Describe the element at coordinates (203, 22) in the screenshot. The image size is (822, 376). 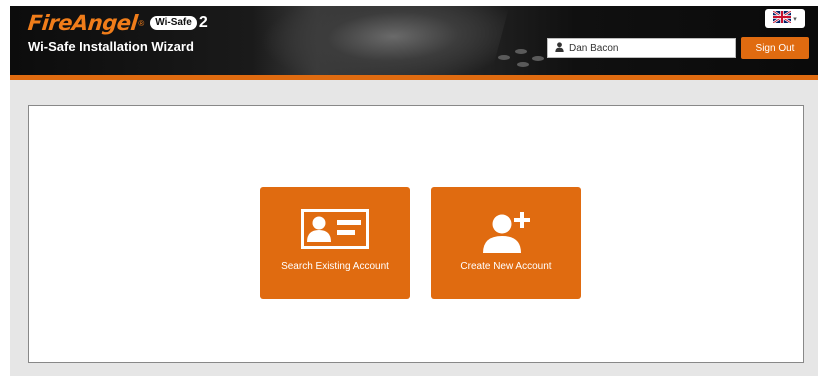
I see `logo-version: 2` at that location.